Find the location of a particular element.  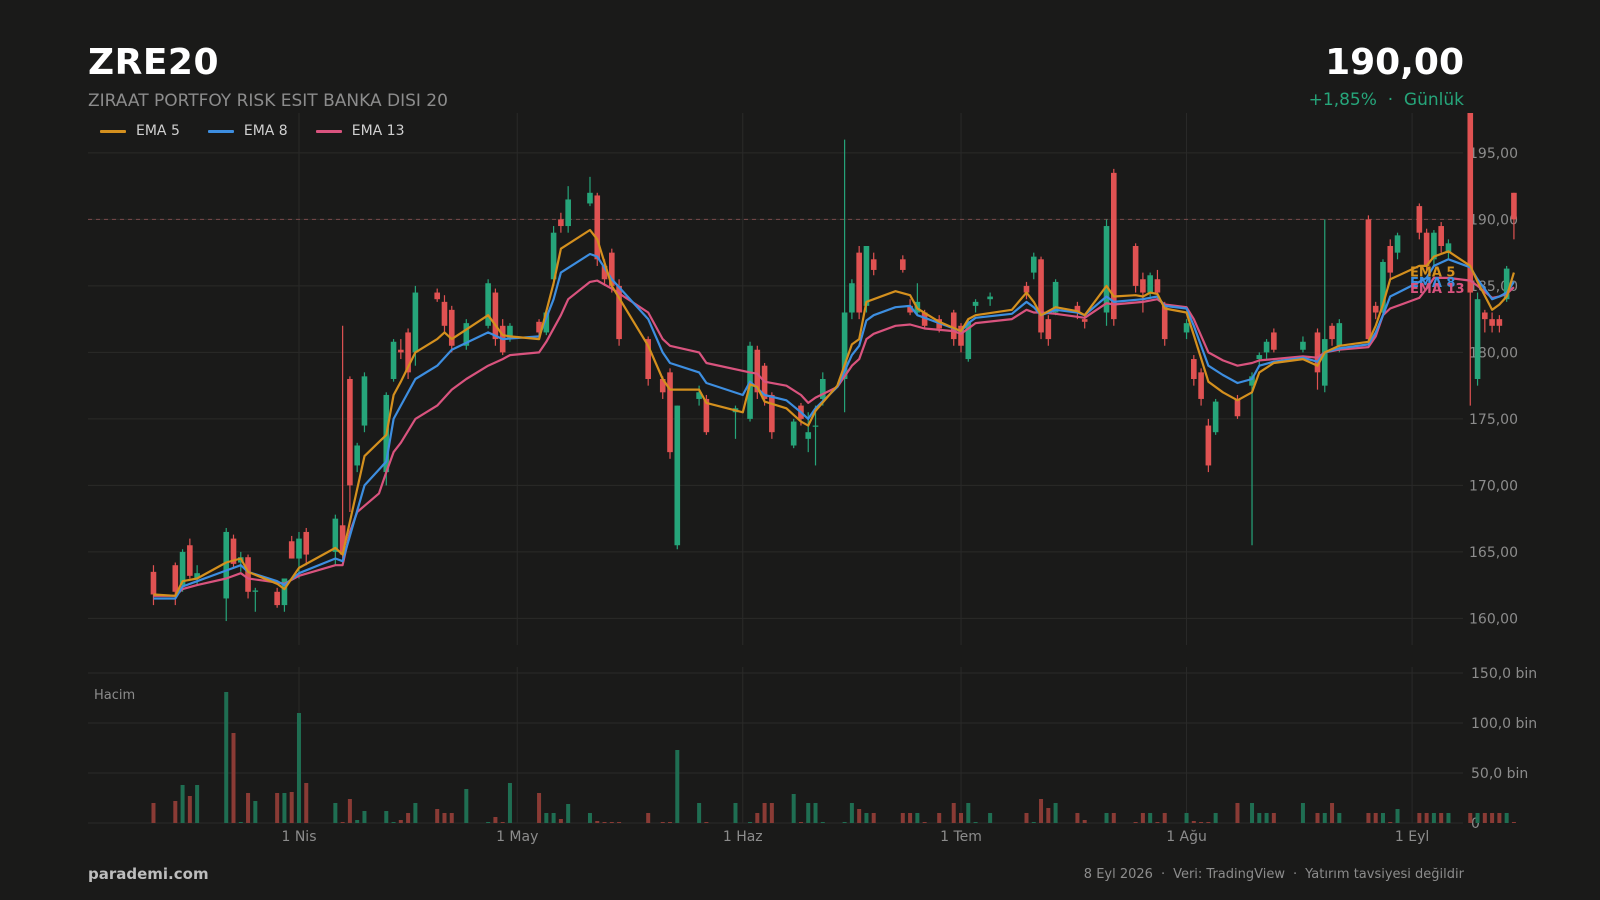

time-tick-label: 1 Haz is located at coordinates (743, 837).